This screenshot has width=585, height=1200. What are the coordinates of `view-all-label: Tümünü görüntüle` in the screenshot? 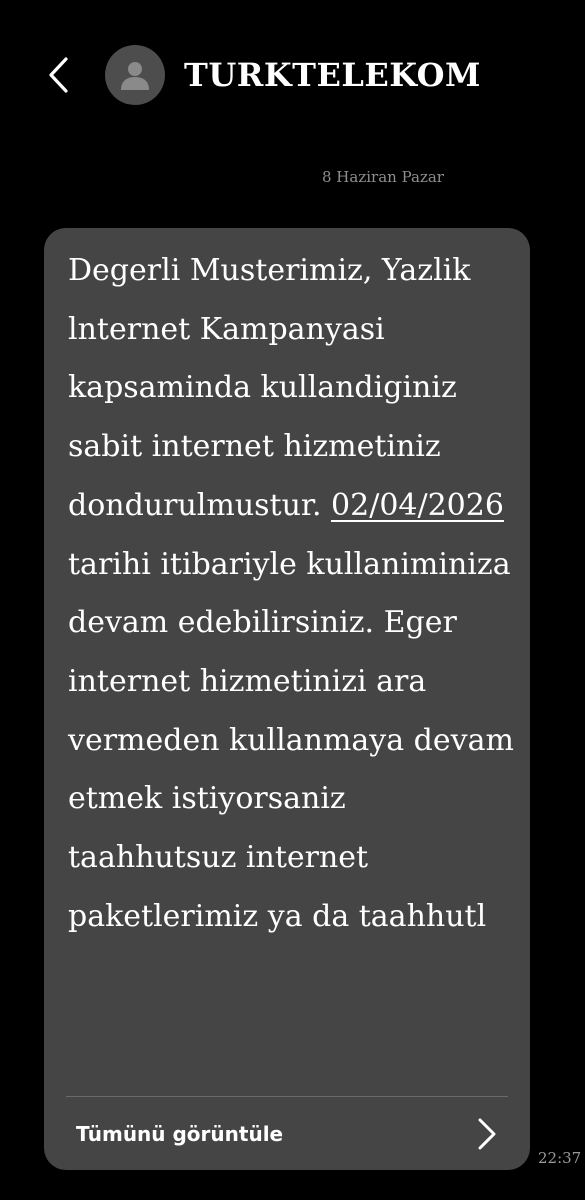 It's located at (180, 1134).